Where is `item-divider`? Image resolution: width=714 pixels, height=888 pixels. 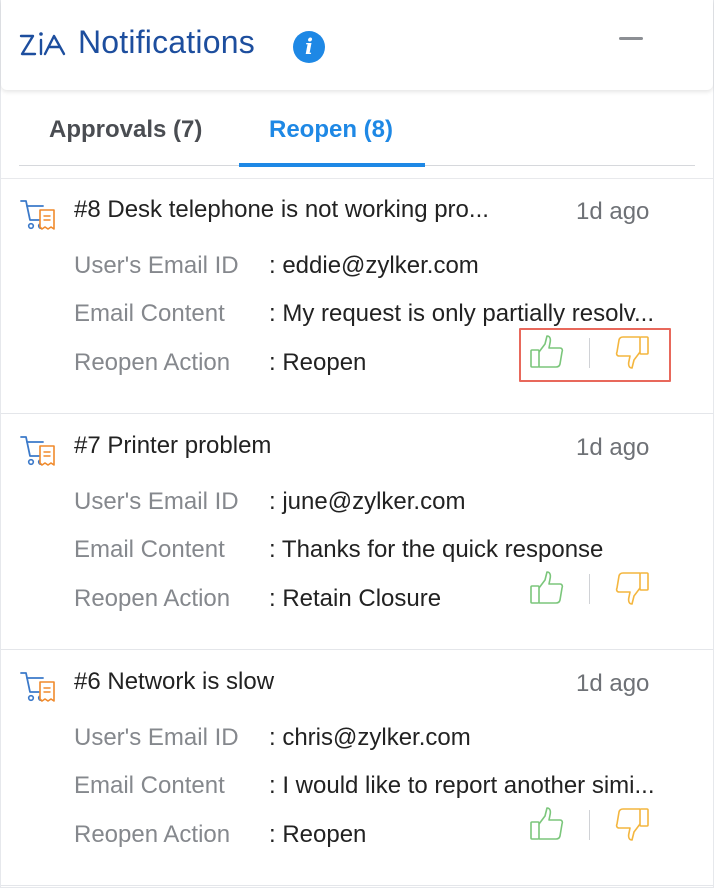
item-divider is located at coordinates (357, 885).